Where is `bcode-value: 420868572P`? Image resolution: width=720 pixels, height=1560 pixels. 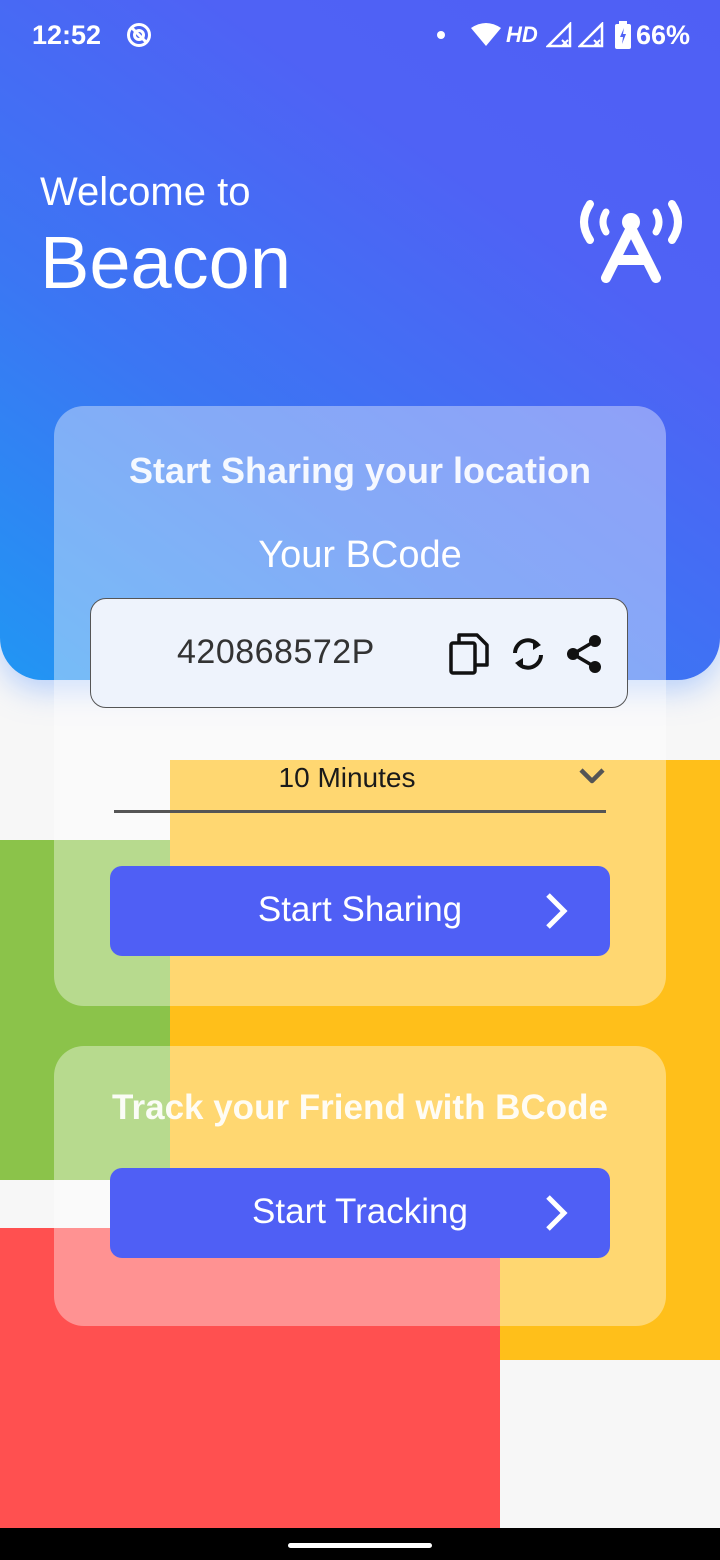 bcode-value: 420868572P is located at coordinates (276, 652).